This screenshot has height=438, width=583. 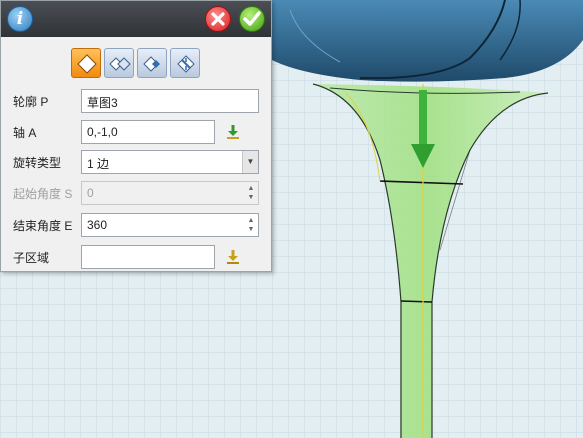 What do you see at coordinates (90, 193) in the screenshot?
I see `start-angle-value: 0` at bounding box center [90, 193].